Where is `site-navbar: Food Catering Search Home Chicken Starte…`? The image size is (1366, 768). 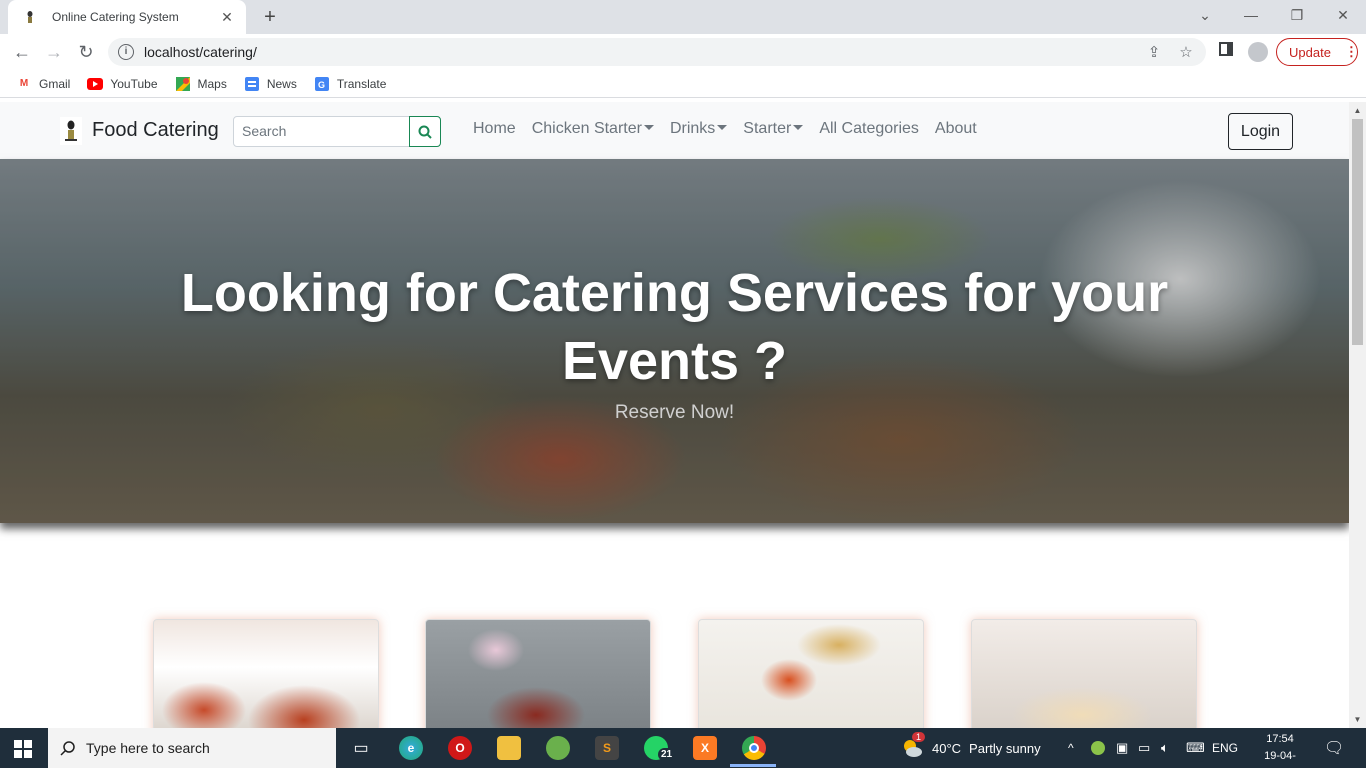
site-navbar: Food Catering Search Home Chicken Starte… is located at coordinates (674, 130).